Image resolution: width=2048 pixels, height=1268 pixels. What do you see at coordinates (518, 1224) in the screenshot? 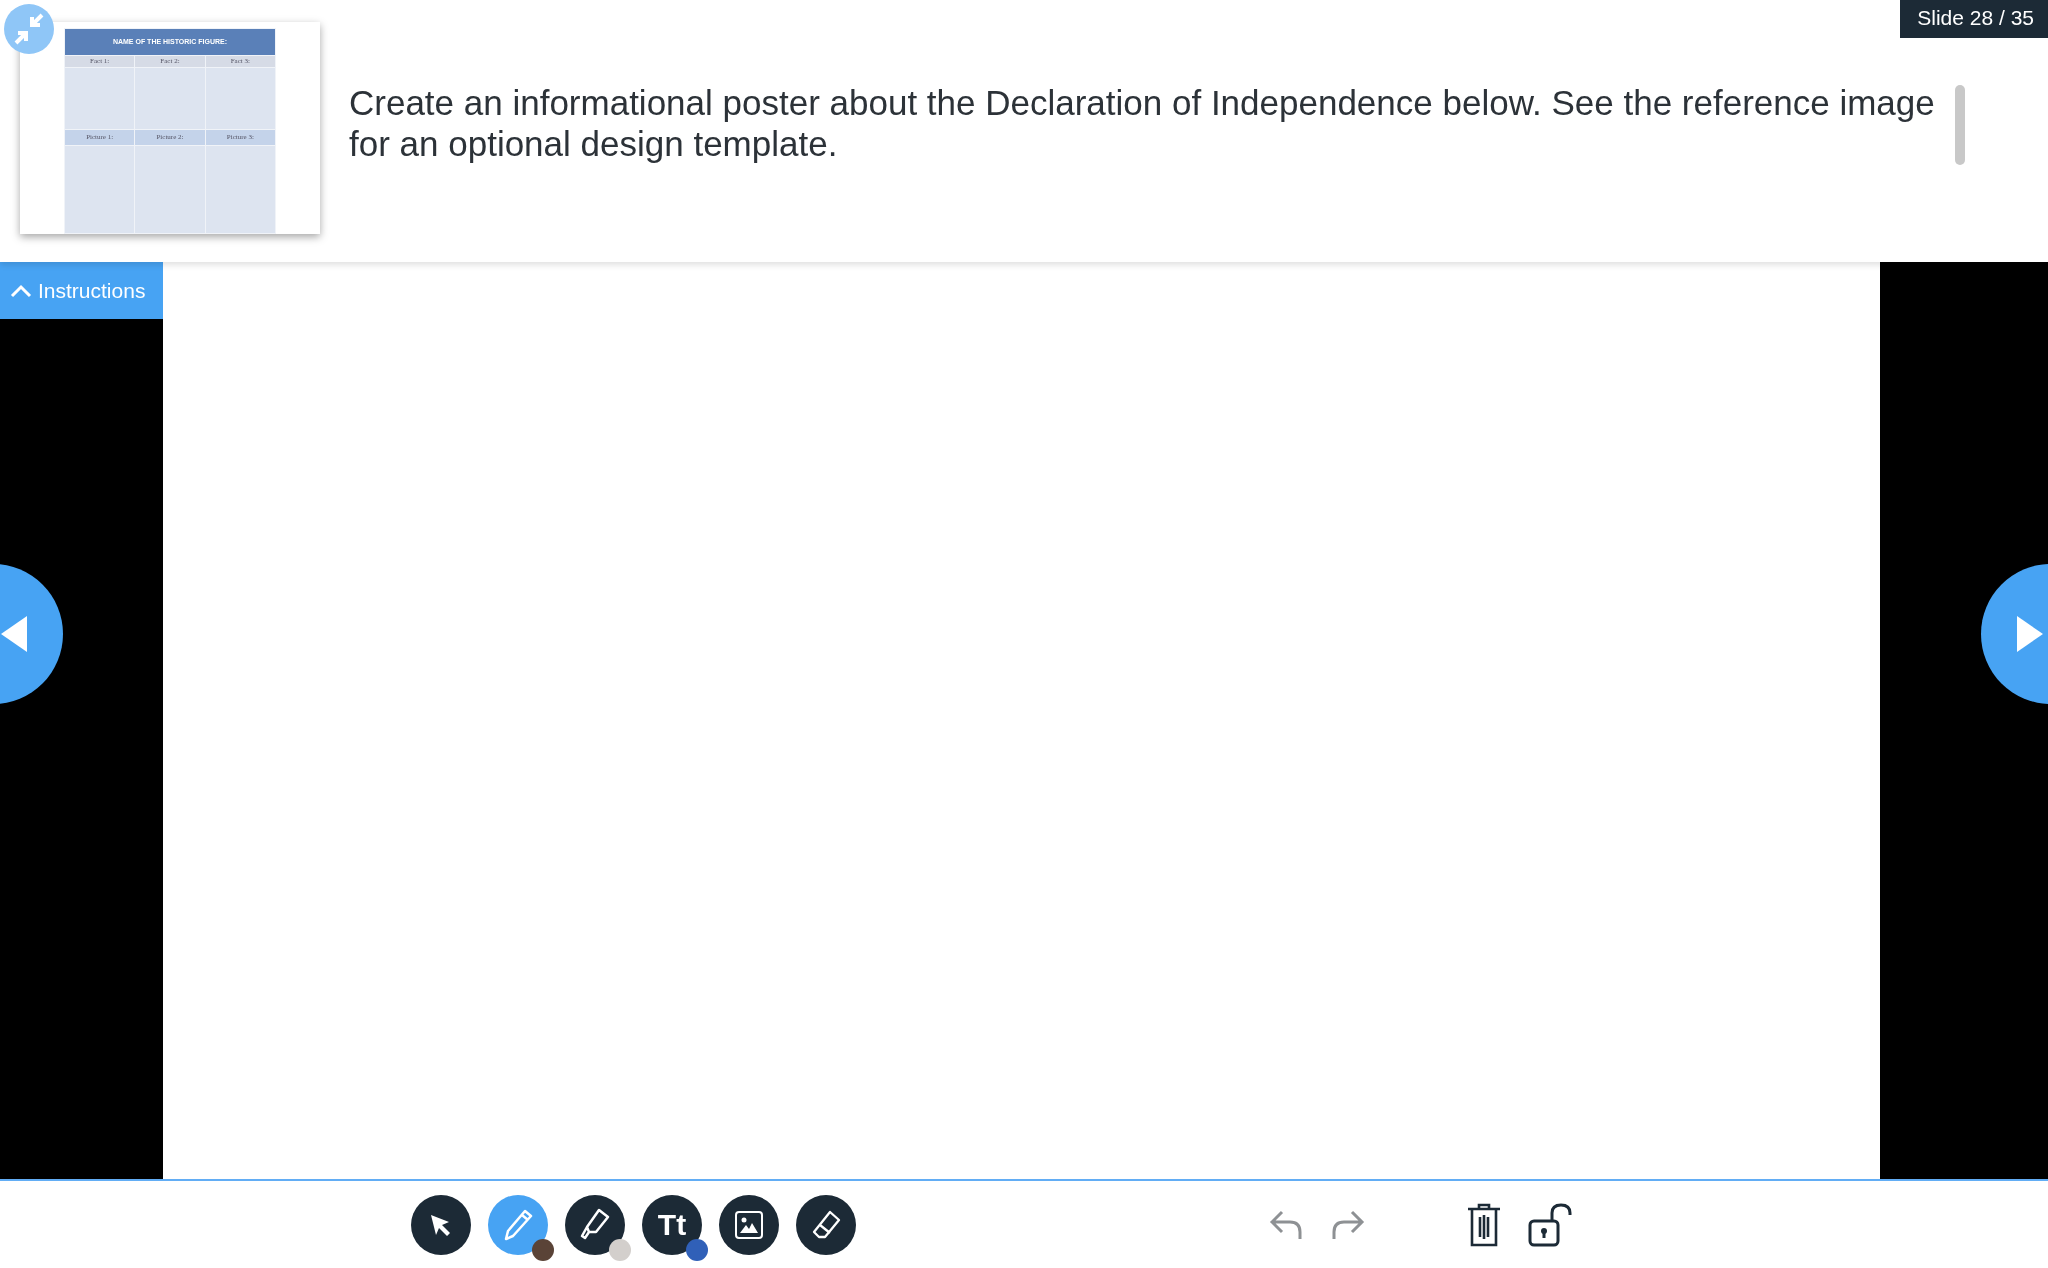
I see `pencil-icon` at bounding box center [518, 1224].